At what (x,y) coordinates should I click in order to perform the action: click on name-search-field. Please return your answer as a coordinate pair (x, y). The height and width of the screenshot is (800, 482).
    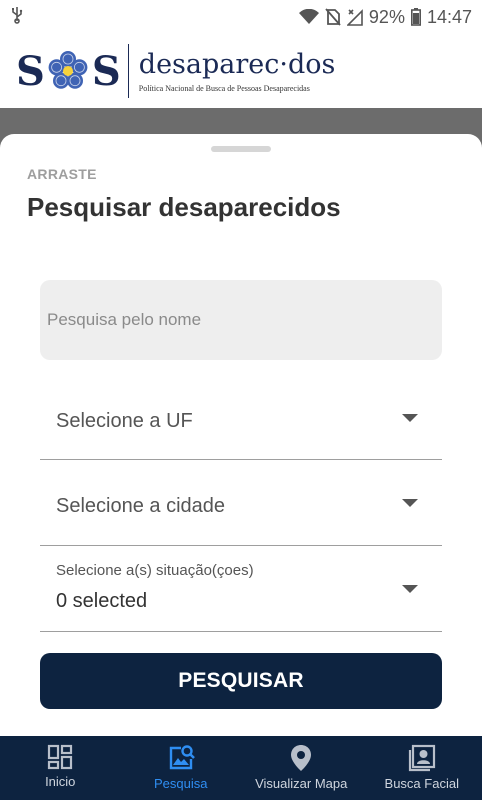
    Looking at the image, I should click on (241, 320).